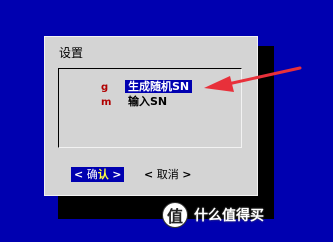  I want to click on confirm-label-b: 认, so click(103, 174).